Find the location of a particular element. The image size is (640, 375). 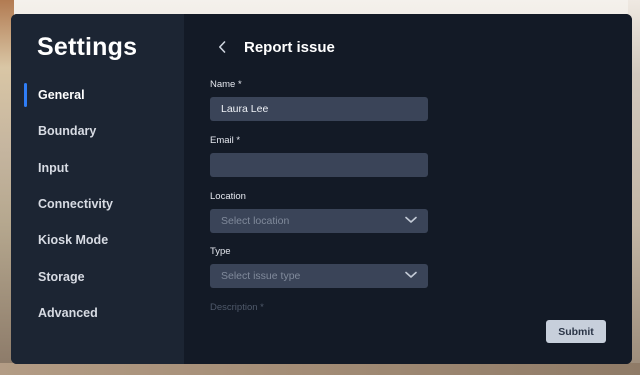

sidebar-item-kiosk-mode: Kiosk Mode is located at coordinates (97, 240).